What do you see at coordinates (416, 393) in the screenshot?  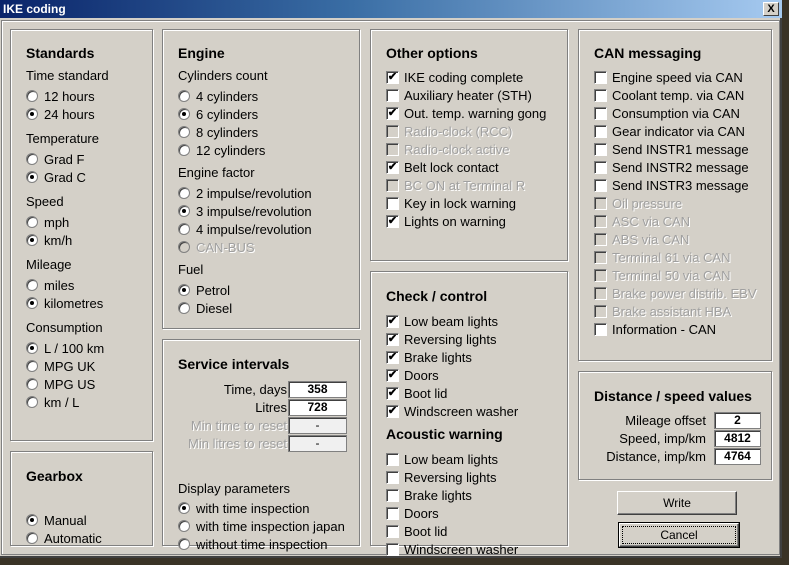 I see `check-control-checkbox: ✔ Boot lid` at bounding box center [416, 393].